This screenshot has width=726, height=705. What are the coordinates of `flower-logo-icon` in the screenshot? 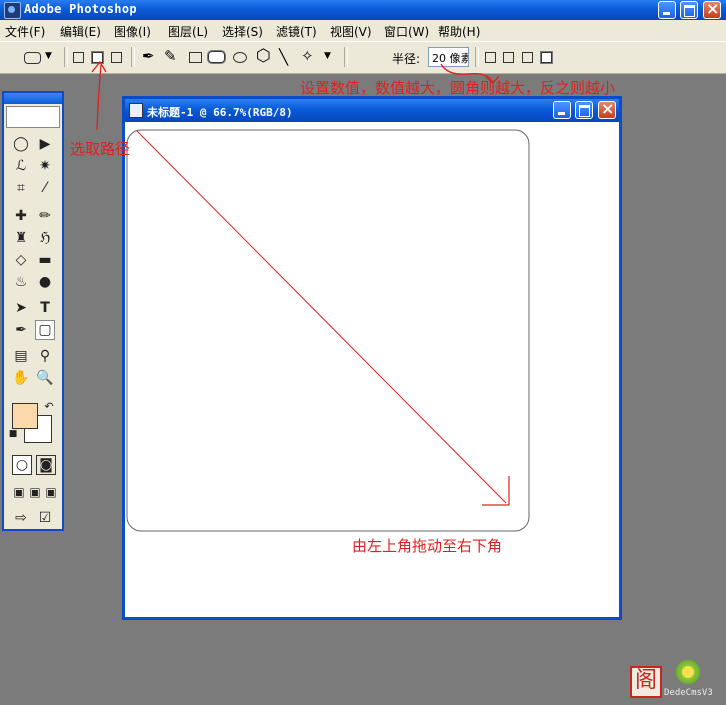 It's located at (688, 672).